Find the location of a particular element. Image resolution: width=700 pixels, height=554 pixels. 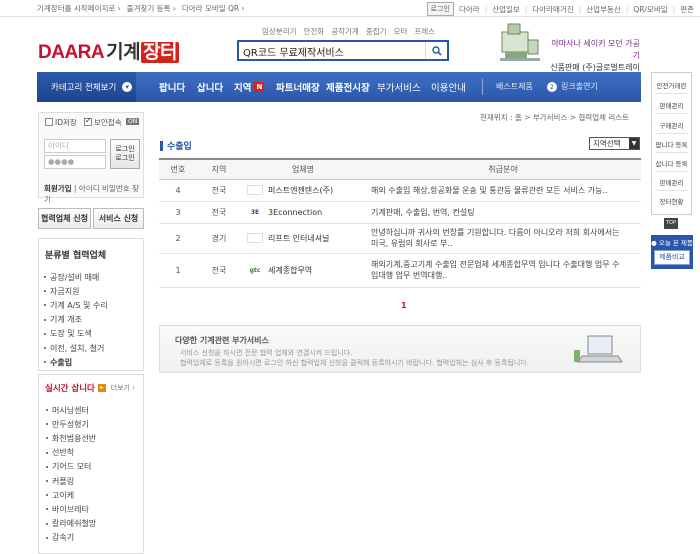

list-item: 고이케 is located at coordinates (71, 495).